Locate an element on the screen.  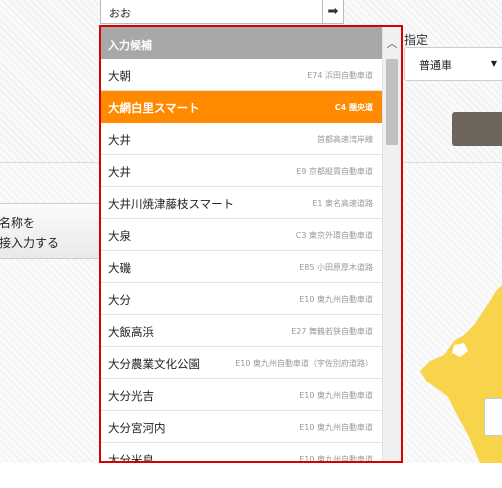
chevron-down-icon: ▼ is located at coordinates (493, 63).